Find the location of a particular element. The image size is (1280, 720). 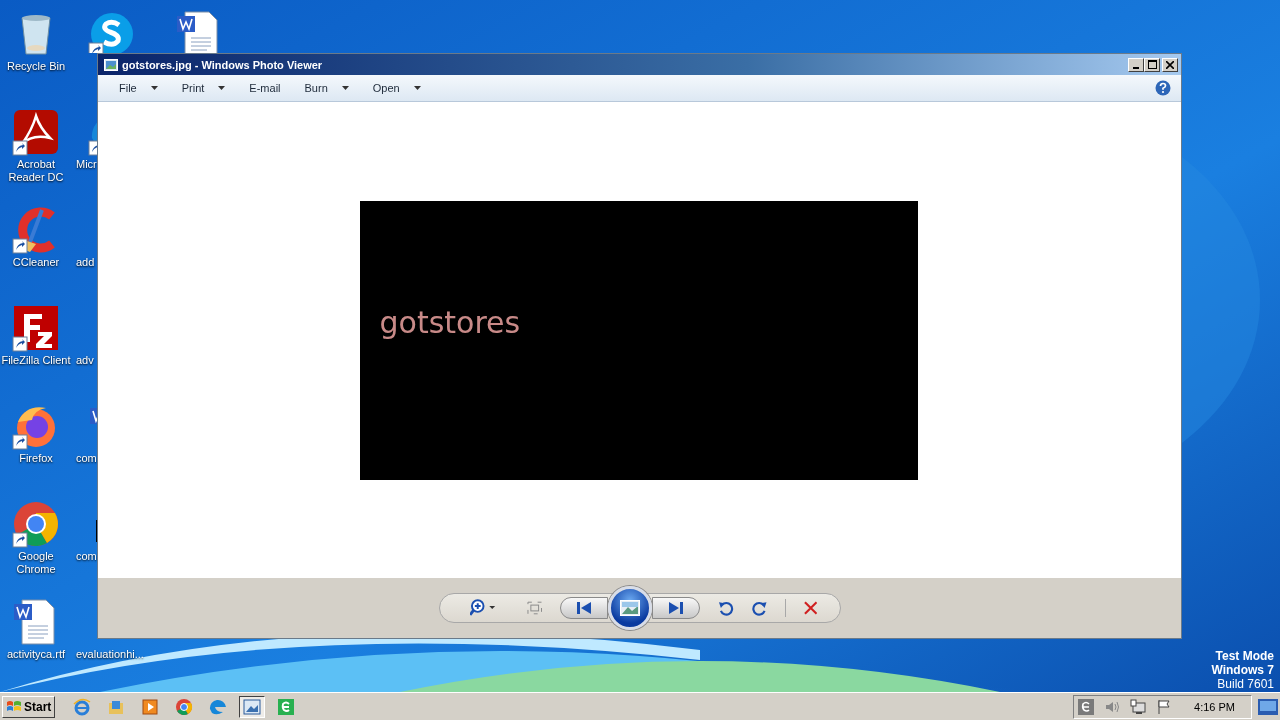

menu-button: Print is located at coordinates (203, 88).